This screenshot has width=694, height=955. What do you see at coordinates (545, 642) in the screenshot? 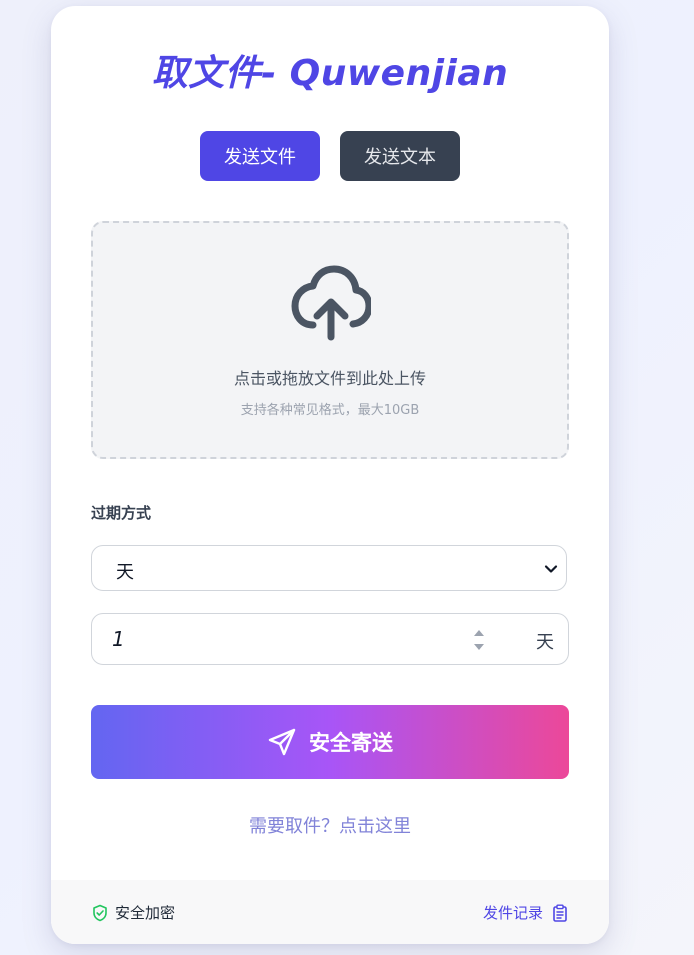
I see `expiry-unit: 天` at bounding box center [545, 642].